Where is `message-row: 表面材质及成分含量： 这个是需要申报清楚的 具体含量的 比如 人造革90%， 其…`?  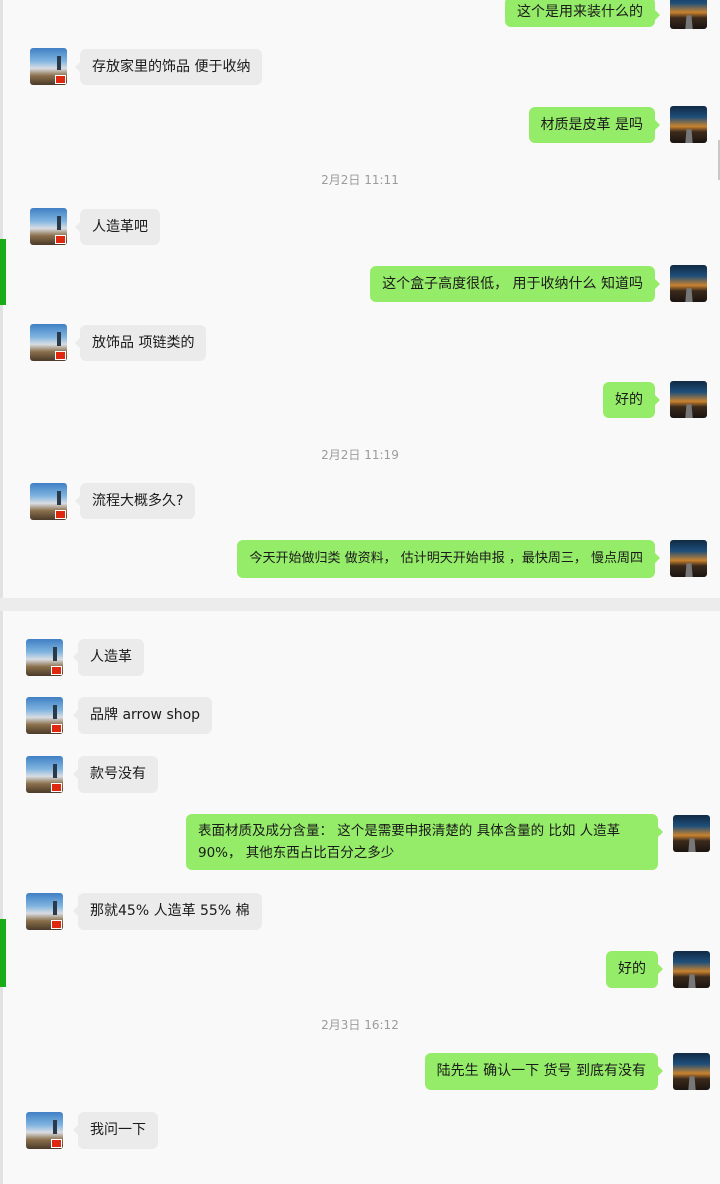
message-row: 表面材质及成分含量： 这个是需要申报清楚的 具体含量的 比如 人造革90%， 其… is located at coordinates (360, 844).